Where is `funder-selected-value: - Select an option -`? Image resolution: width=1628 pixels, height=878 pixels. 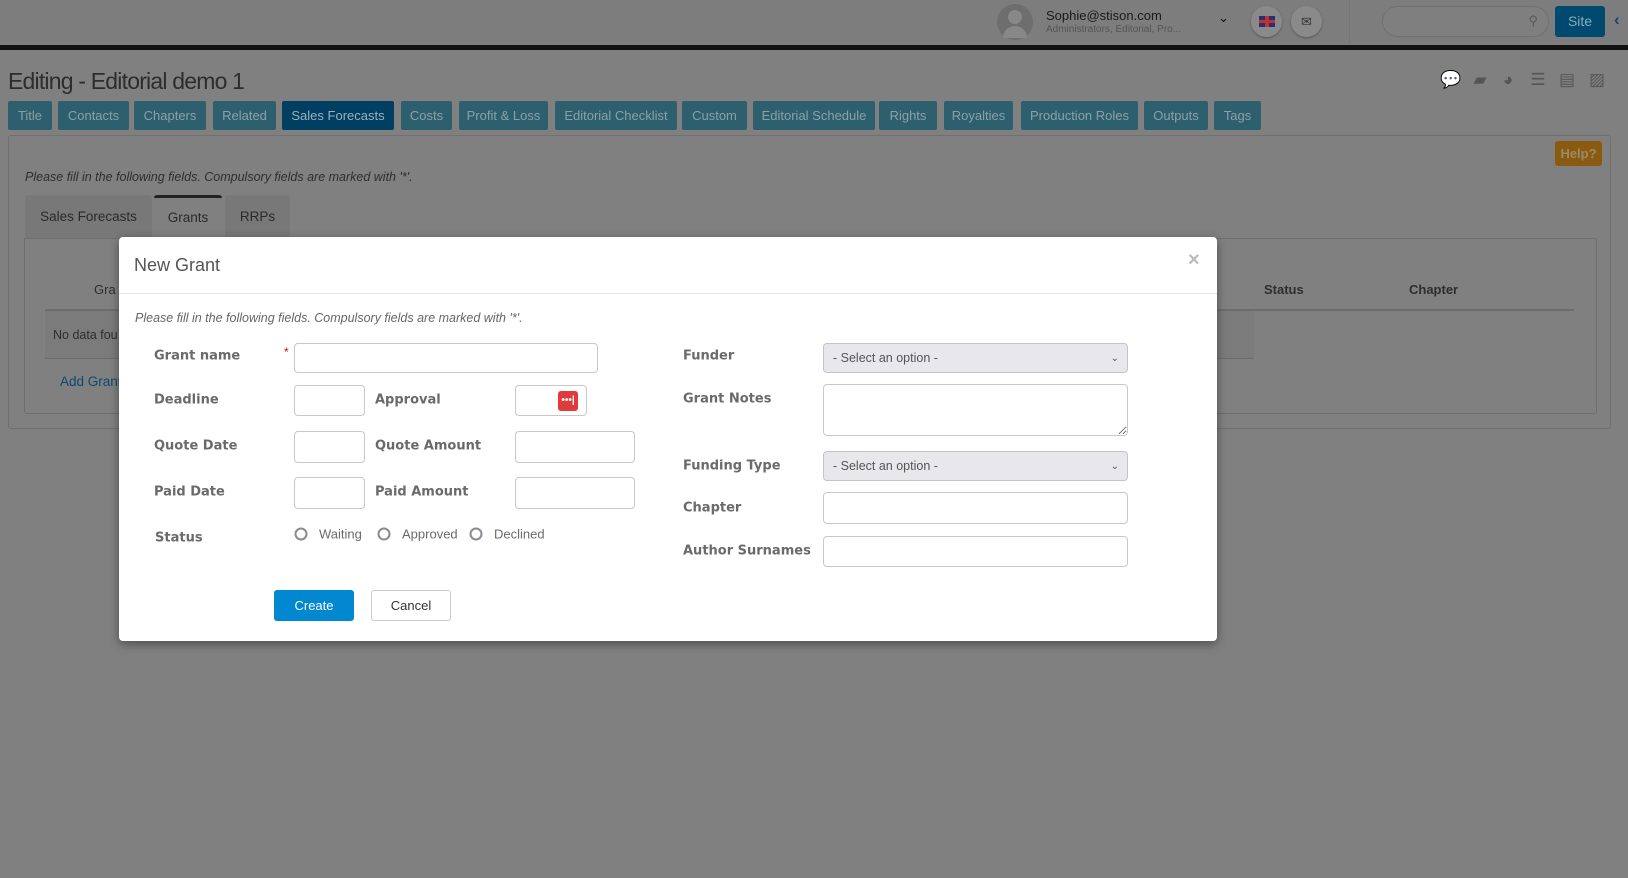 funder-selected-value: - Select an option - is located at coordinates (885, 358).